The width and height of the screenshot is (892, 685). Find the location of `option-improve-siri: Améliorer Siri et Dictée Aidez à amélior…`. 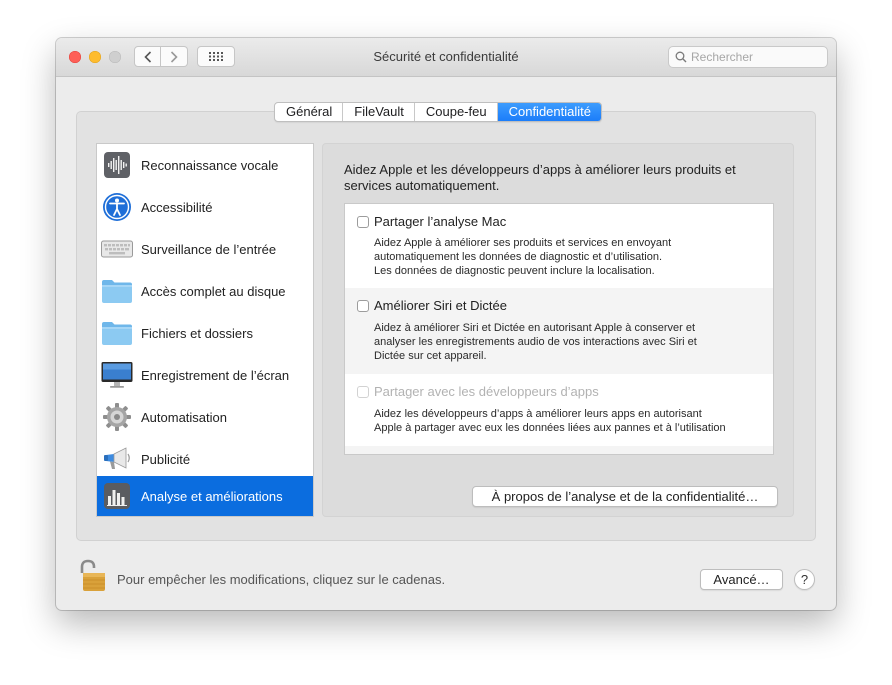

option-improve-siri: Améliorer Siri et Dictée Aidez à amélior… is located at coordinates (559, 331).